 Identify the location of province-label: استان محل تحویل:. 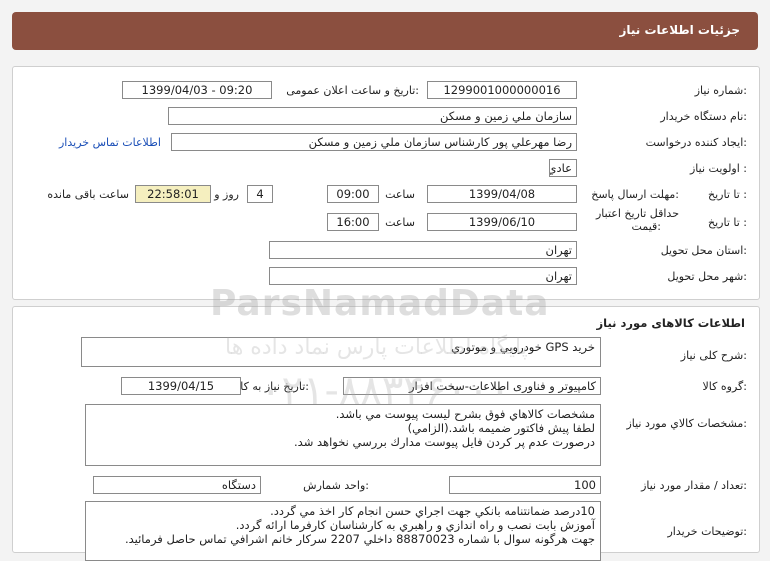
(703, 250).